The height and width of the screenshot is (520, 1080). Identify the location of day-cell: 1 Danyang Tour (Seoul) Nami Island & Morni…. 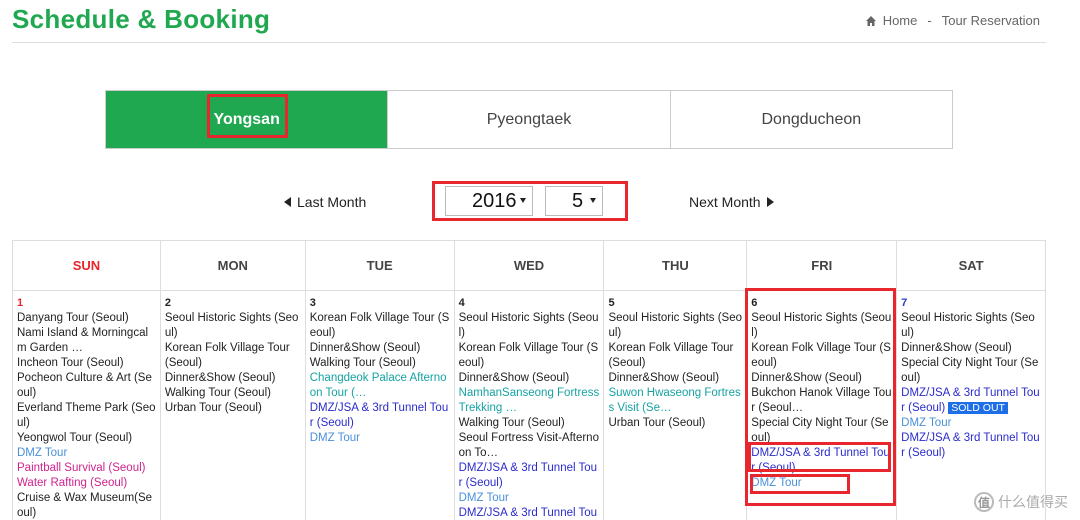
(87, 405).